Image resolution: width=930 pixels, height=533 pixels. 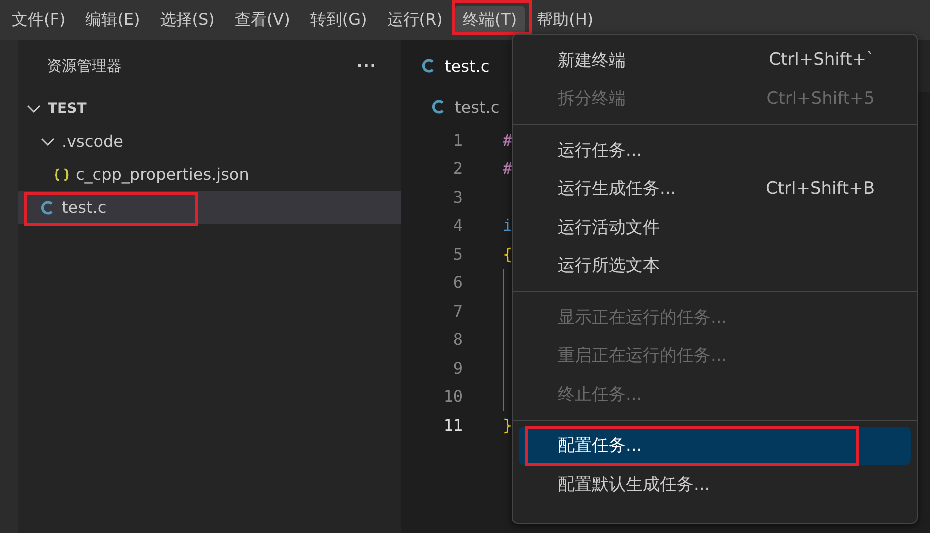 I want to click on menu-bar-item: 文件(F), so click(x=39, y=20).